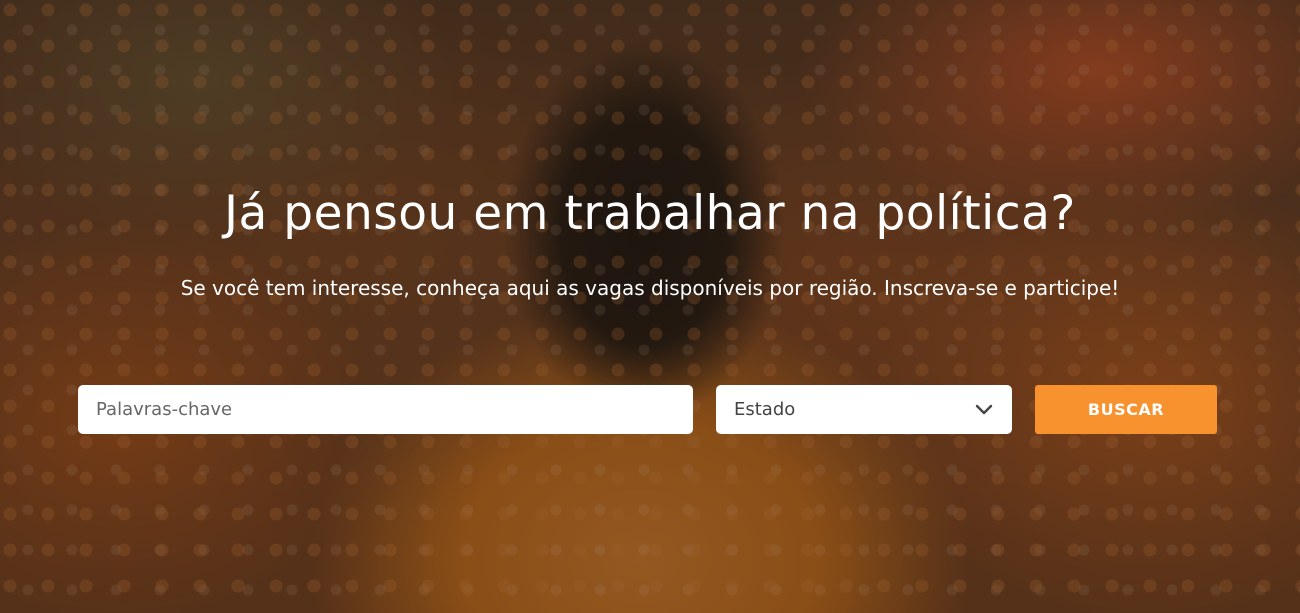  I want to click on keywords-input, so click(385, 409).